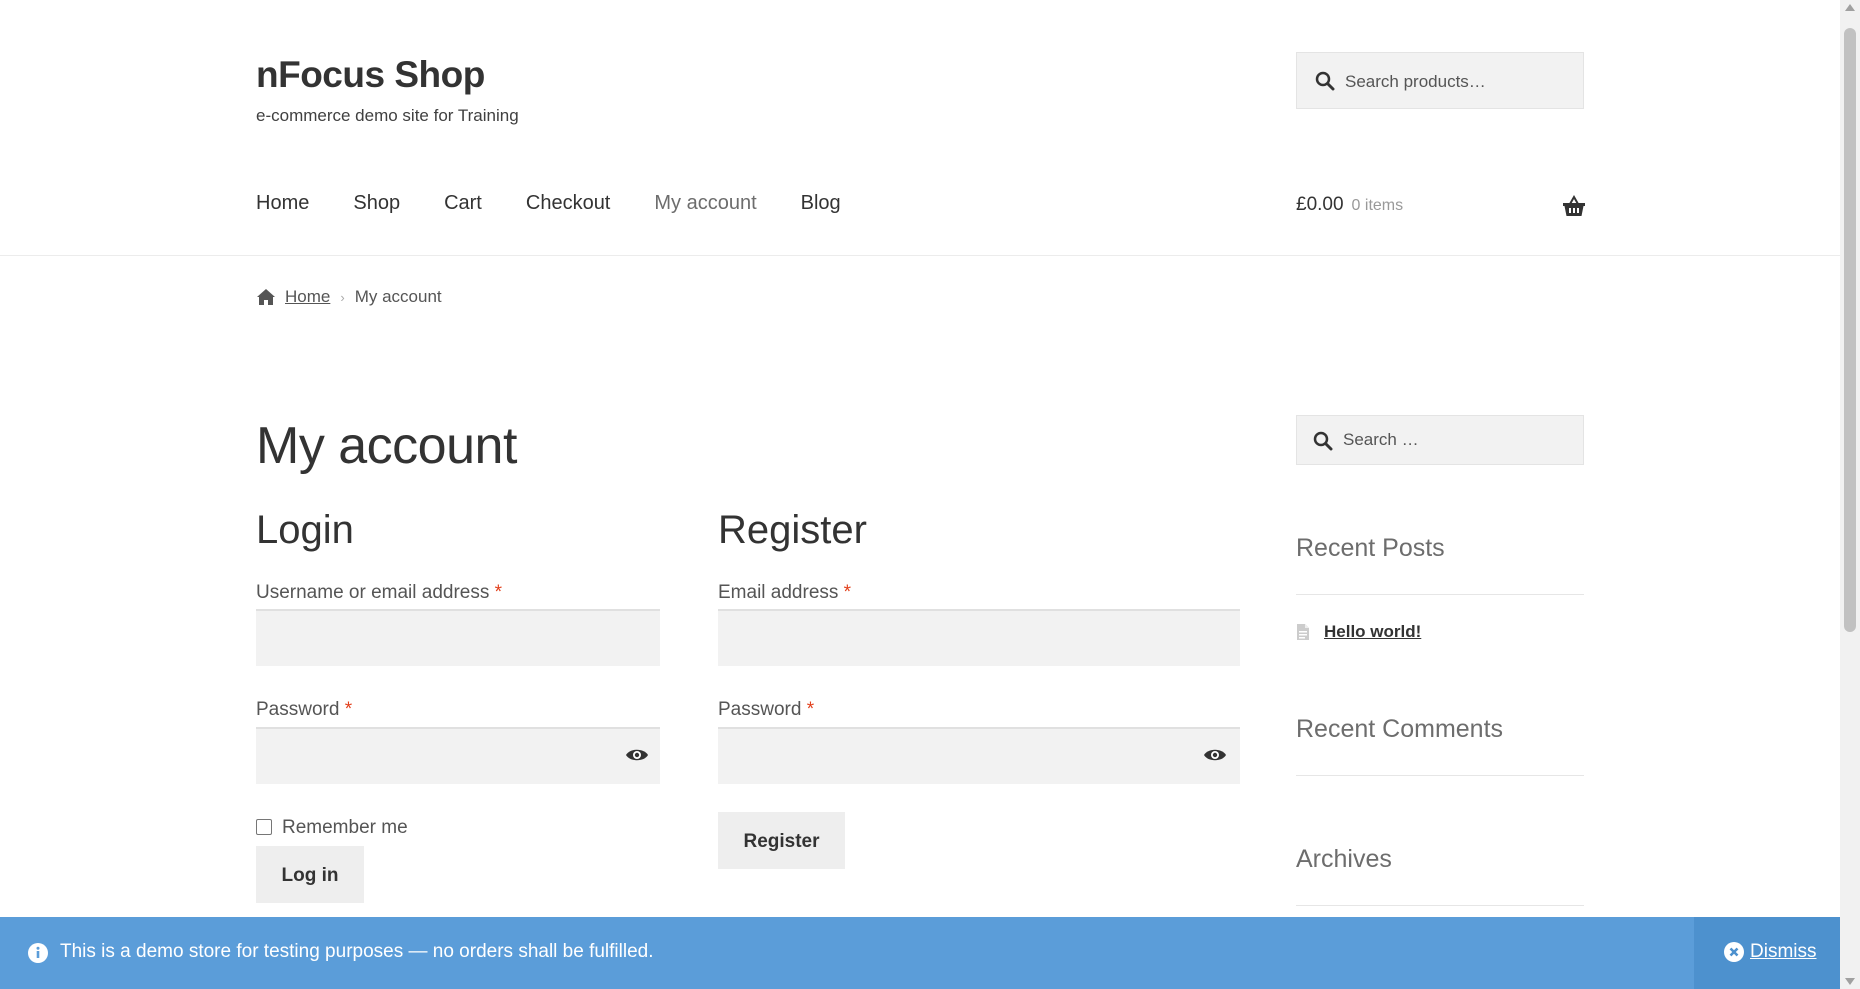 This screenshot has height=989, width=1860. Describe the element at coordinates (463, 203) in the screenshot. I see `nav-cart: Cart` at that location.